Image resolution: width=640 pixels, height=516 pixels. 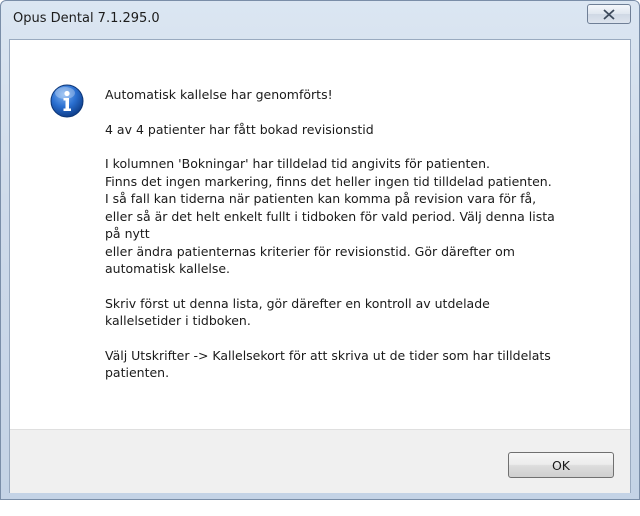 What do you see at coordinates (178, 320) in the screenshot?
I see `message-line: kallelsetider i tidboken.` at bounding box center [178, 320].